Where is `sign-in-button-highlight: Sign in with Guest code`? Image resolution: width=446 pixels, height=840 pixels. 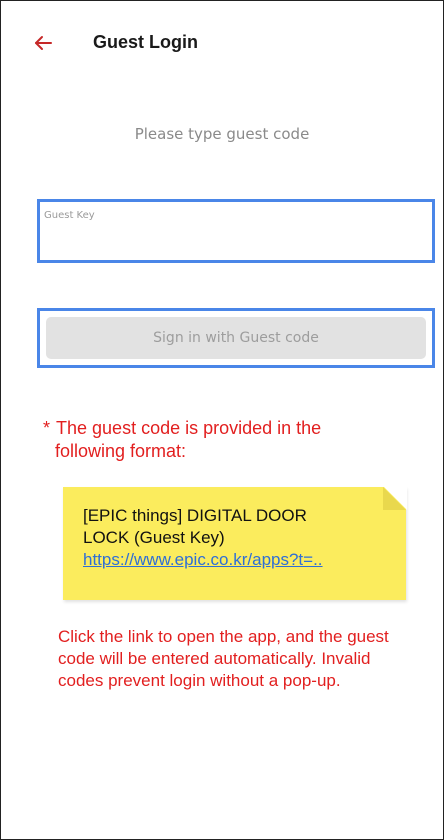
sign-in-button-highlight: Sign in with Guest code is located at coordinates (236, 338).